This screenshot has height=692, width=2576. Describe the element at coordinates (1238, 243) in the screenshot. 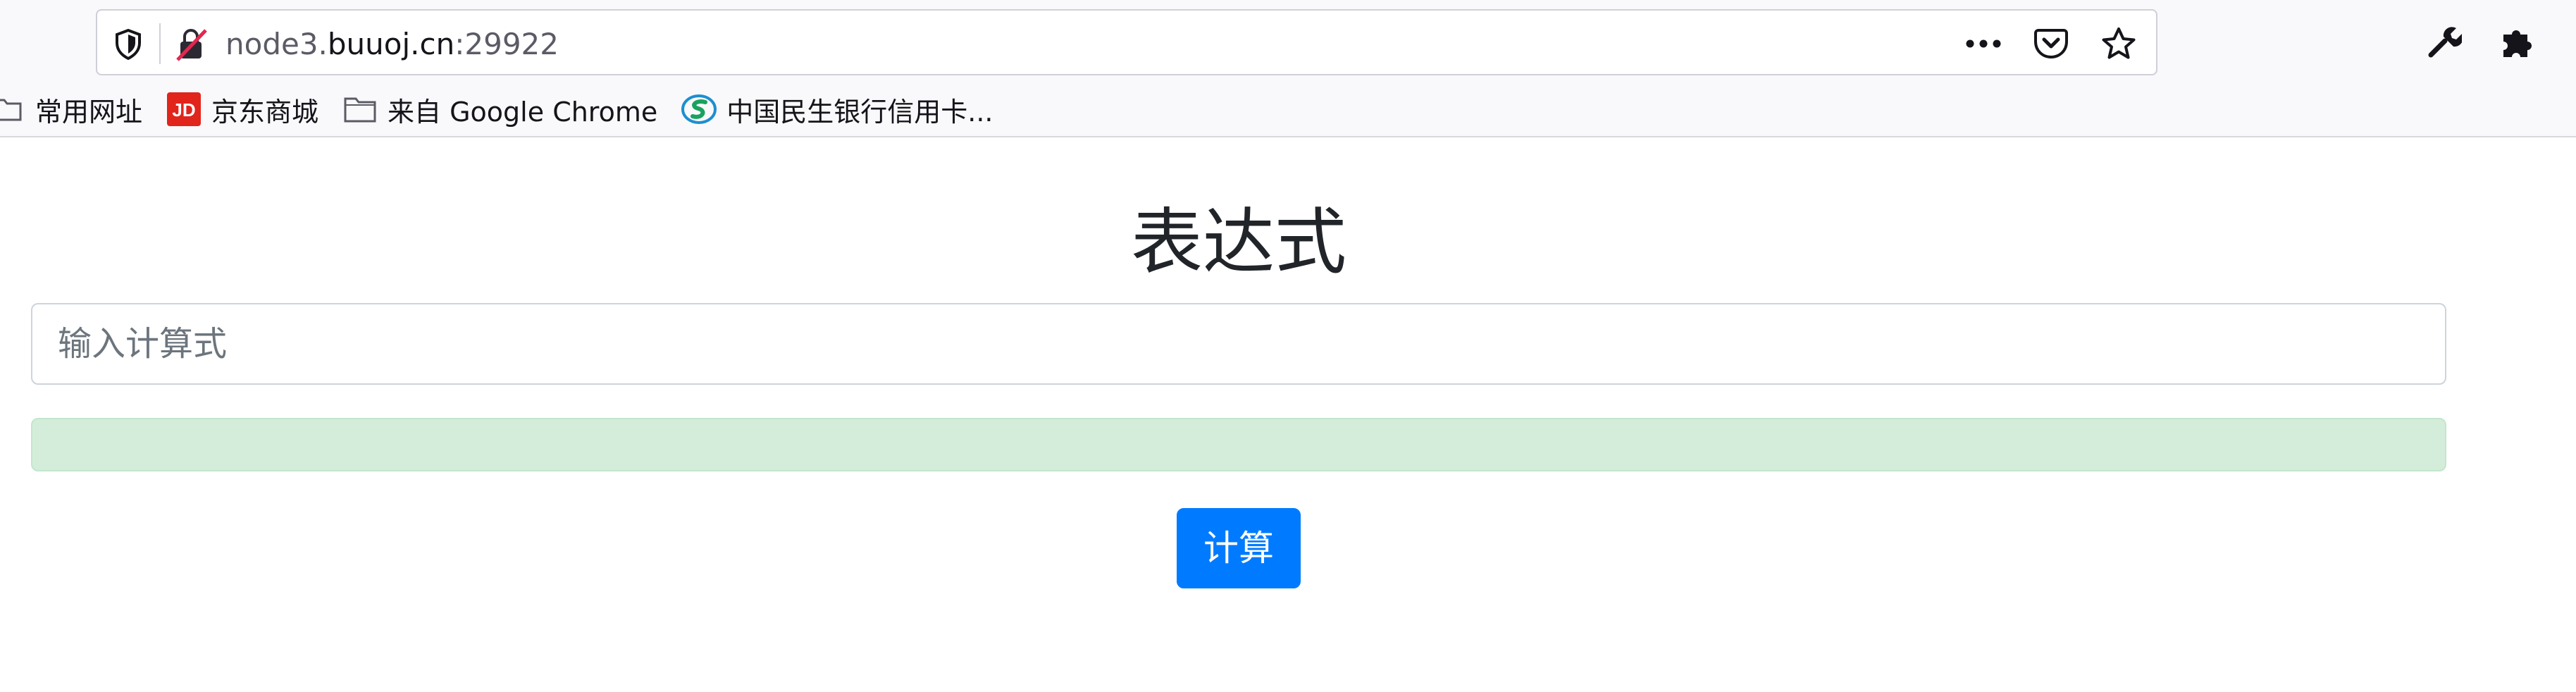

I see `page-title: 表达式` at that location.